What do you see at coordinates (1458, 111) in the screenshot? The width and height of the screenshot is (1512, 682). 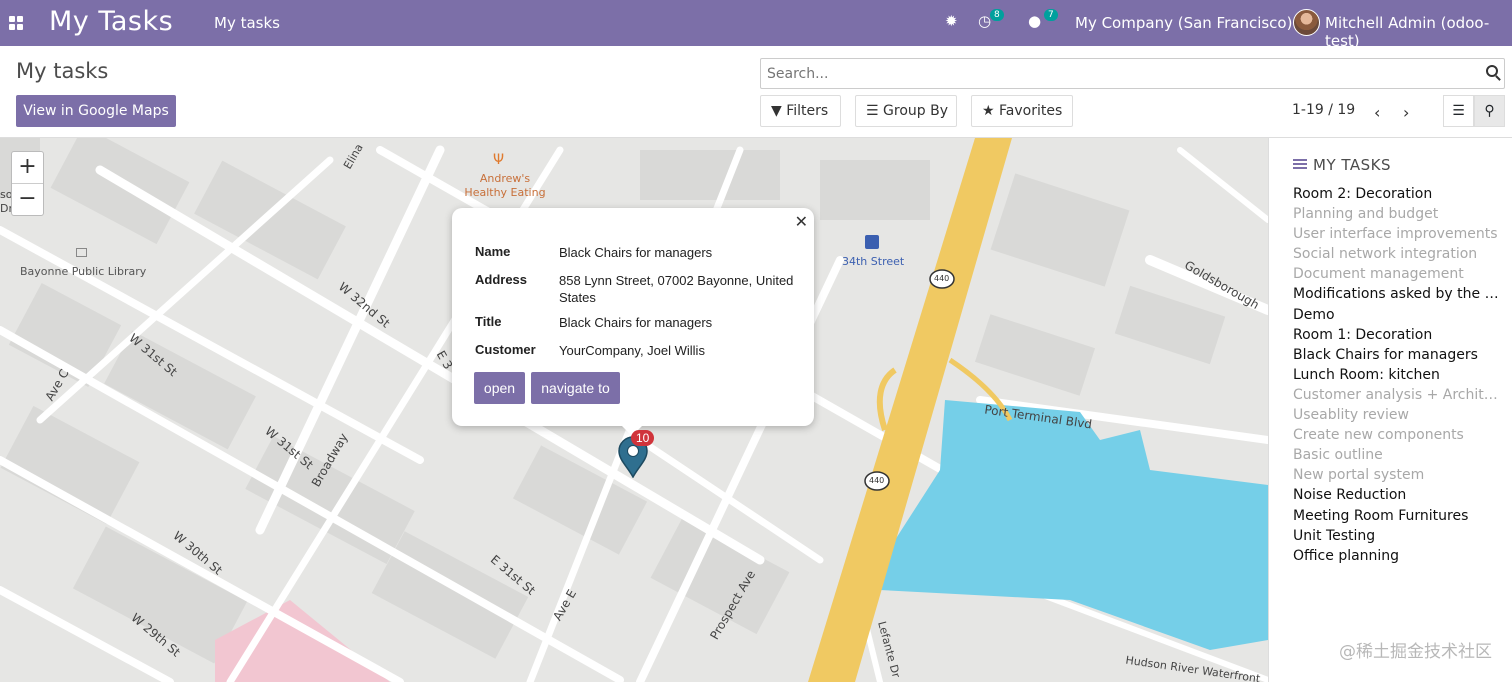 I see `list-view-icon: ☰` at bounding box center [1458, 111].